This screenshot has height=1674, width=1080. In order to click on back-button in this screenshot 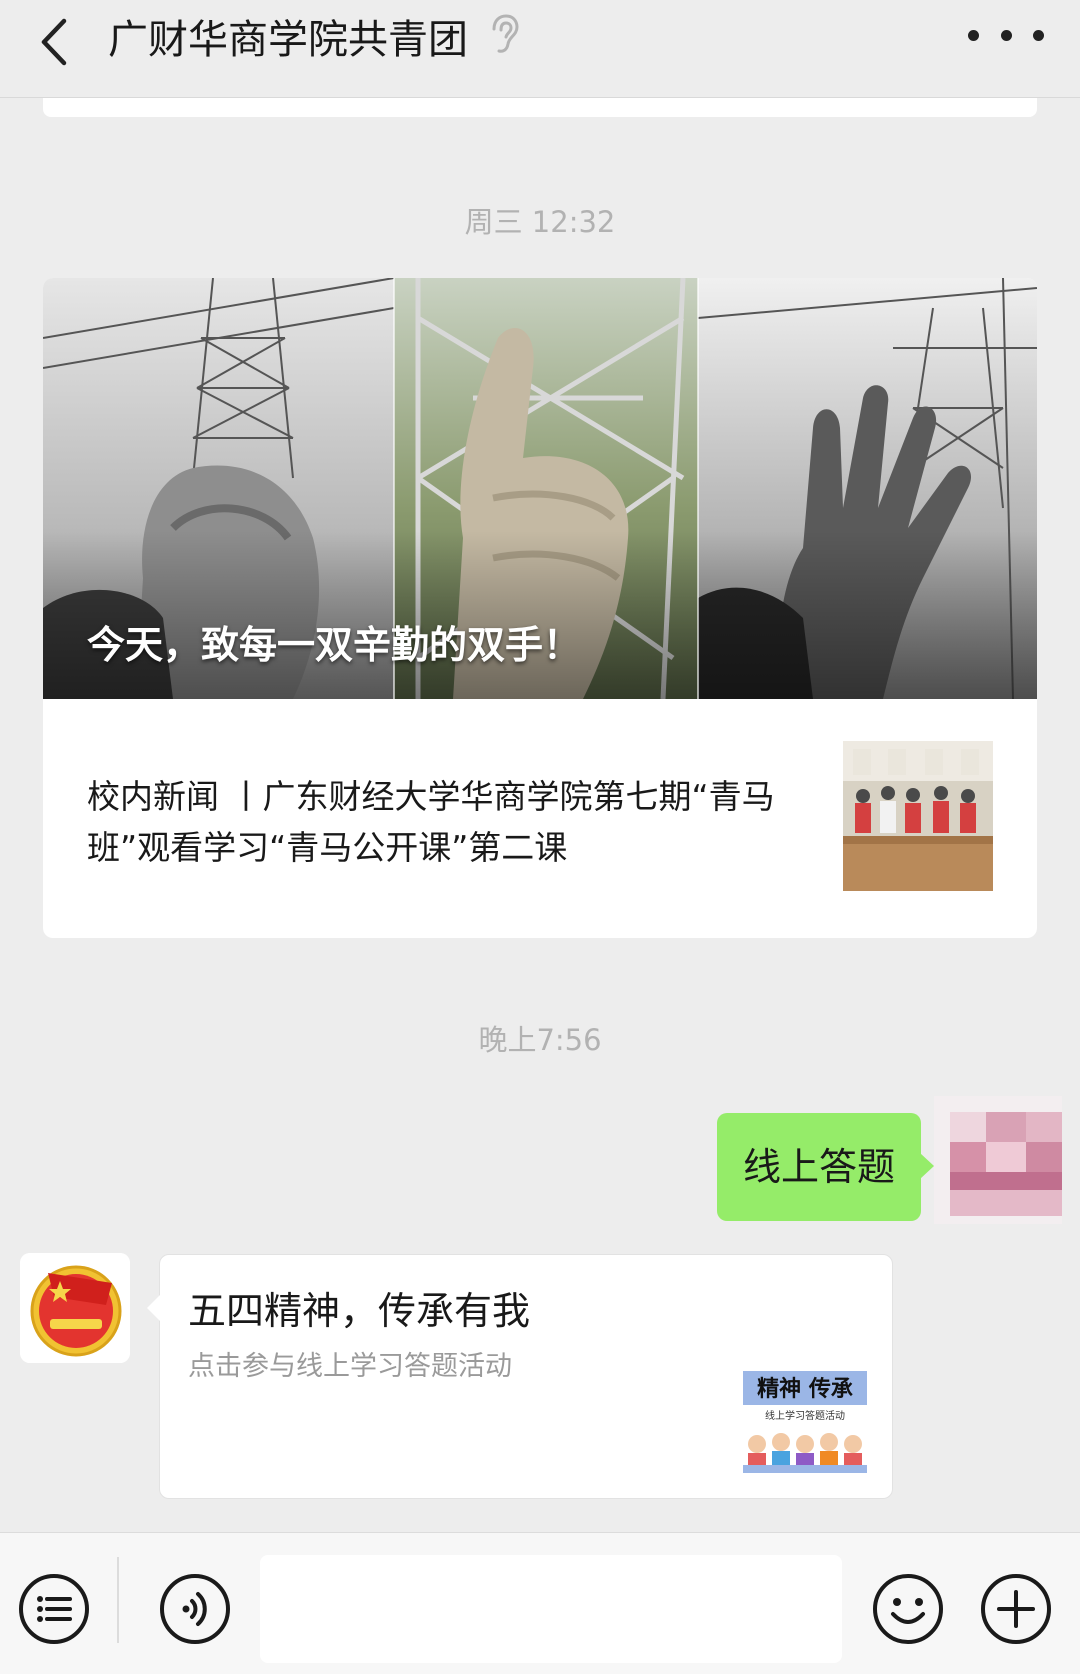, I will do `click(60, 43)`.